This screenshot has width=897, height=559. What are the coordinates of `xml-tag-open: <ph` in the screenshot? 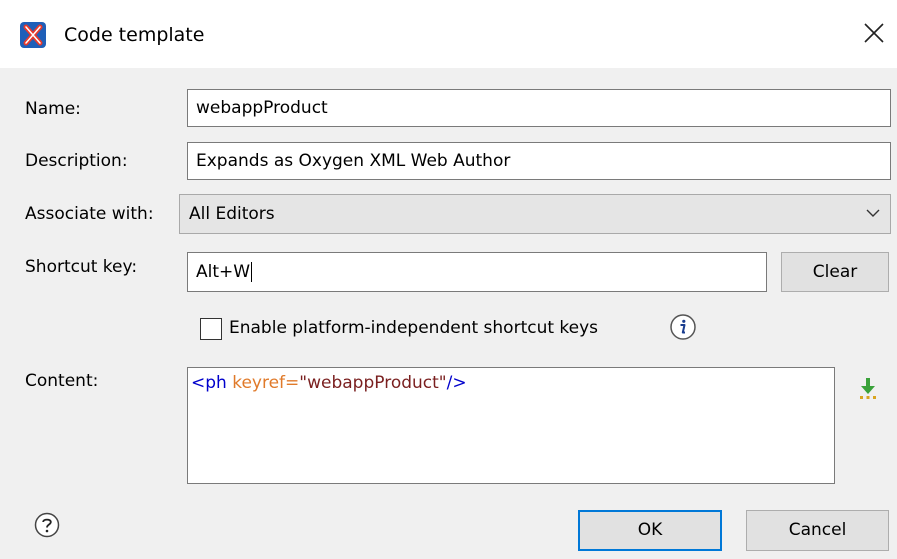 It's located at (209, 383).